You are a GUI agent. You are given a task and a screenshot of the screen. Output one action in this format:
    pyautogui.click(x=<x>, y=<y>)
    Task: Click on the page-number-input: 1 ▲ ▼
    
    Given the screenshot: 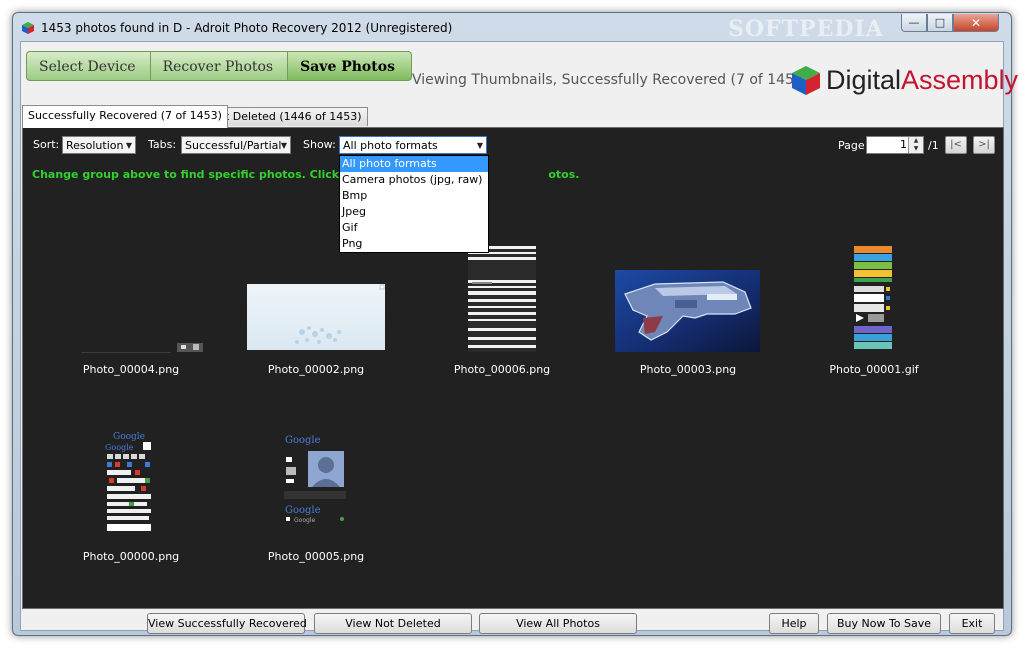 What is the action you would take?
    pyautogui.click(x=895, y=145)
    